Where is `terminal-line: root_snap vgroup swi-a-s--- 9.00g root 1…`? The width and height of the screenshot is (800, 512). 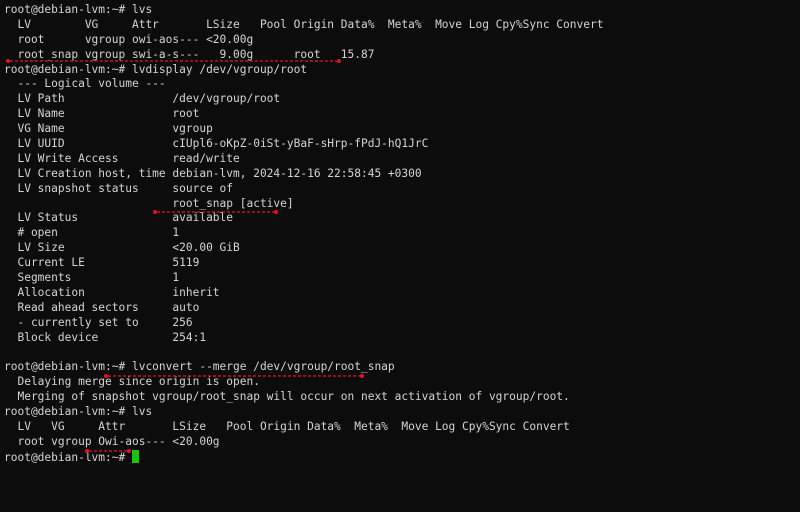
terminal-line: root_snap vgroup swi-a-s--- 9.00g root 1… is located at coordinates (189, 54).